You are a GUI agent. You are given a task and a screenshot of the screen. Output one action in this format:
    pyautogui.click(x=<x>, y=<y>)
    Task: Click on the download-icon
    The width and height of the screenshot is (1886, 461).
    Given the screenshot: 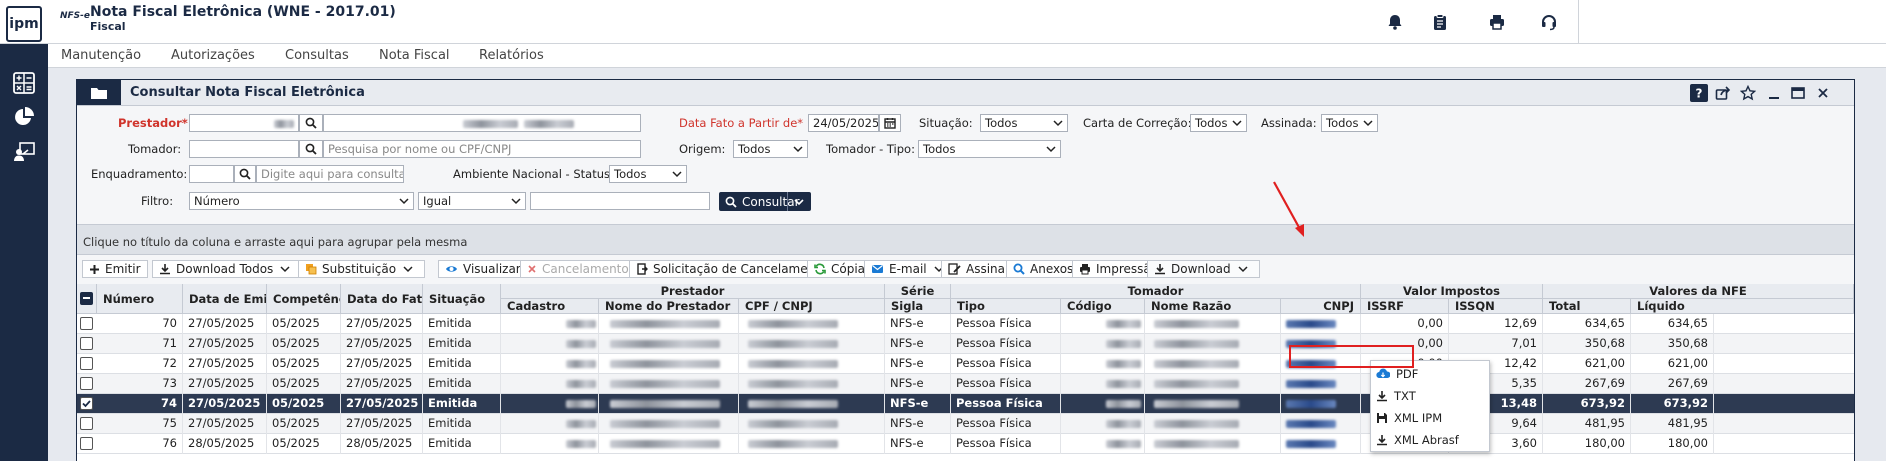 What is the action you would take?
    pyautogui.click(x=165, y=269)
    